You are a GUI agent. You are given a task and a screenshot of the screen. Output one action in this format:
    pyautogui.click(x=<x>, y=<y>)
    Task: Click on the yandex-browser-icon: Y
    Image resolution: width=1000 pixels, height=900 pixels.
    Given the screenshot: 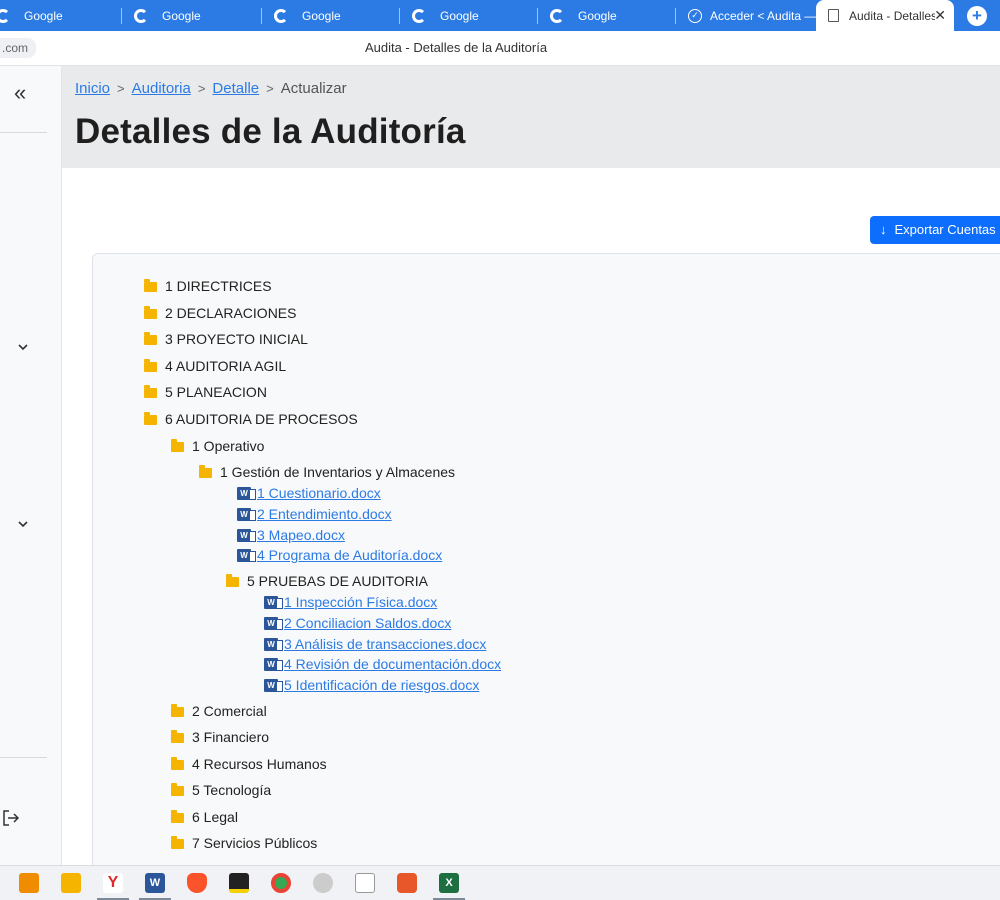 What is the action you would take?
    pyautogui.click(x=113, y=886)
    